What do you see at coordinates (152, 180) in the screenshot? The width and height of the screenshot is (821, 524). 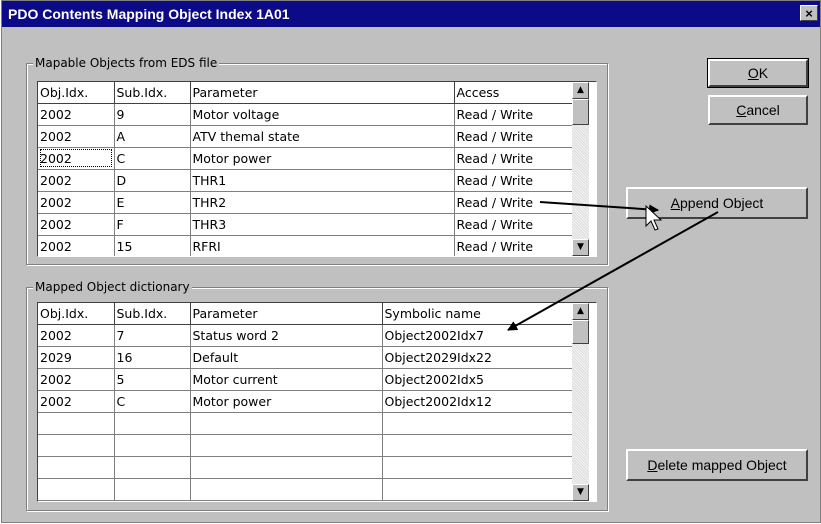 I see `table-cell: D` at bounding box center [152, 180].